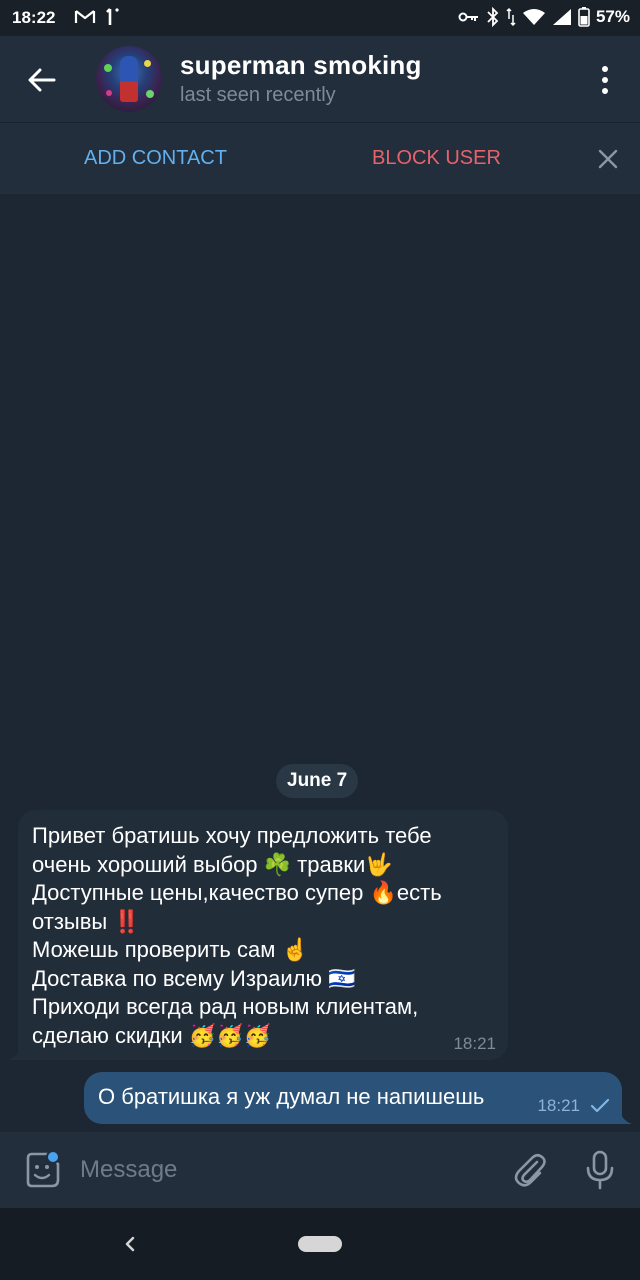  I want to click on battery-icon, so click(584, 17).